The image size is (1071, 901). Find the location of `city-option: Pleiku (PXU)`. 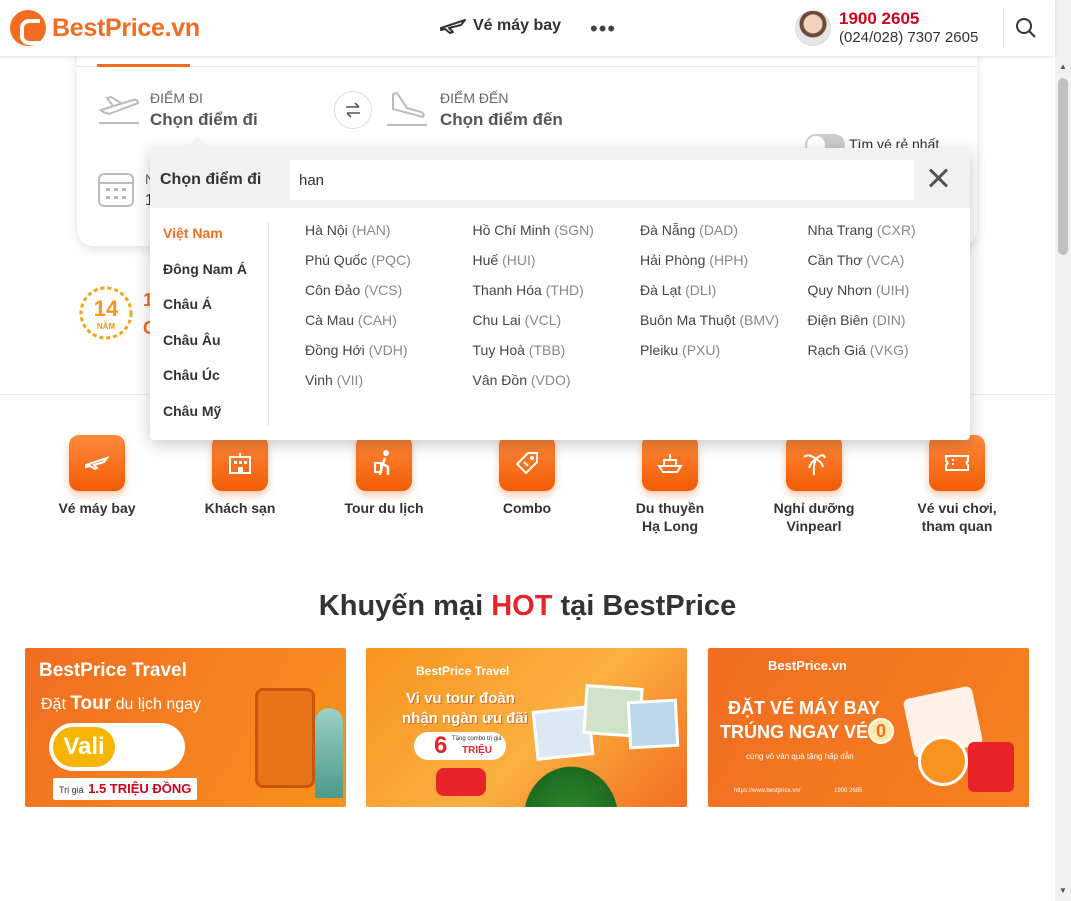

city-option: Pleiku (PXU) is located at coordinates (724, 357).